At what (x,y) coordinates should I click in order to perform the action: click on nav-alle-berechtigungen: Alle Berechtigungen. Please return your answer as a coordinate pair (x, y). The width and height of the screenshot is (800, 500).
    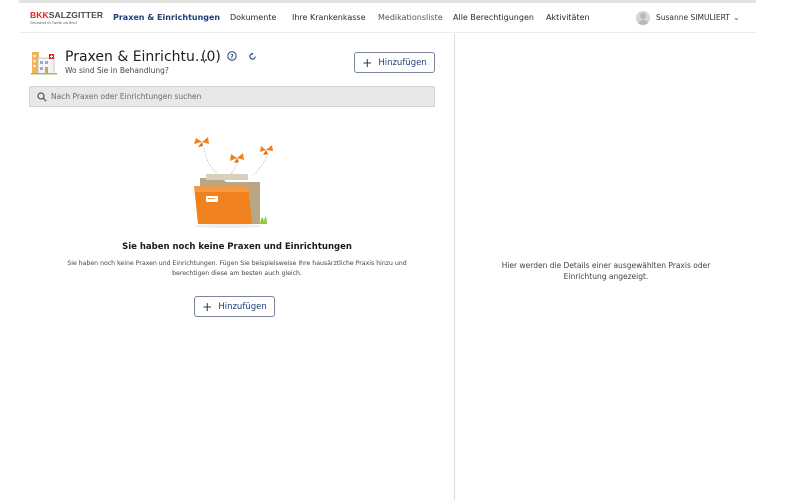
    Looking at the image, I should click on (493, 18).